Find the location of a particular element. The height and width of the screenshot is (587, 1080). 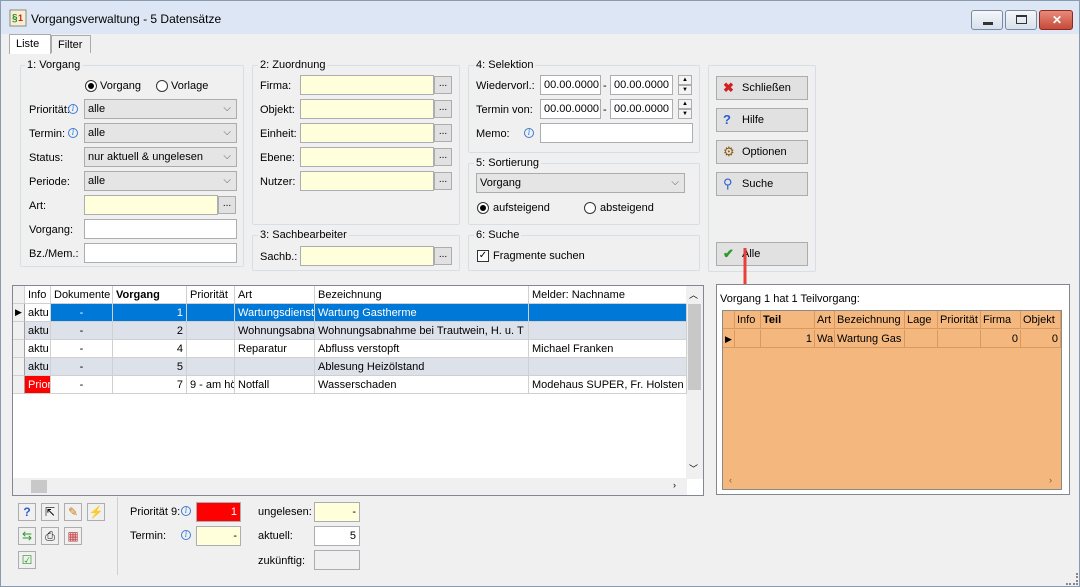

col-dokumente: Dokumente is located at coordinates (82, 295).